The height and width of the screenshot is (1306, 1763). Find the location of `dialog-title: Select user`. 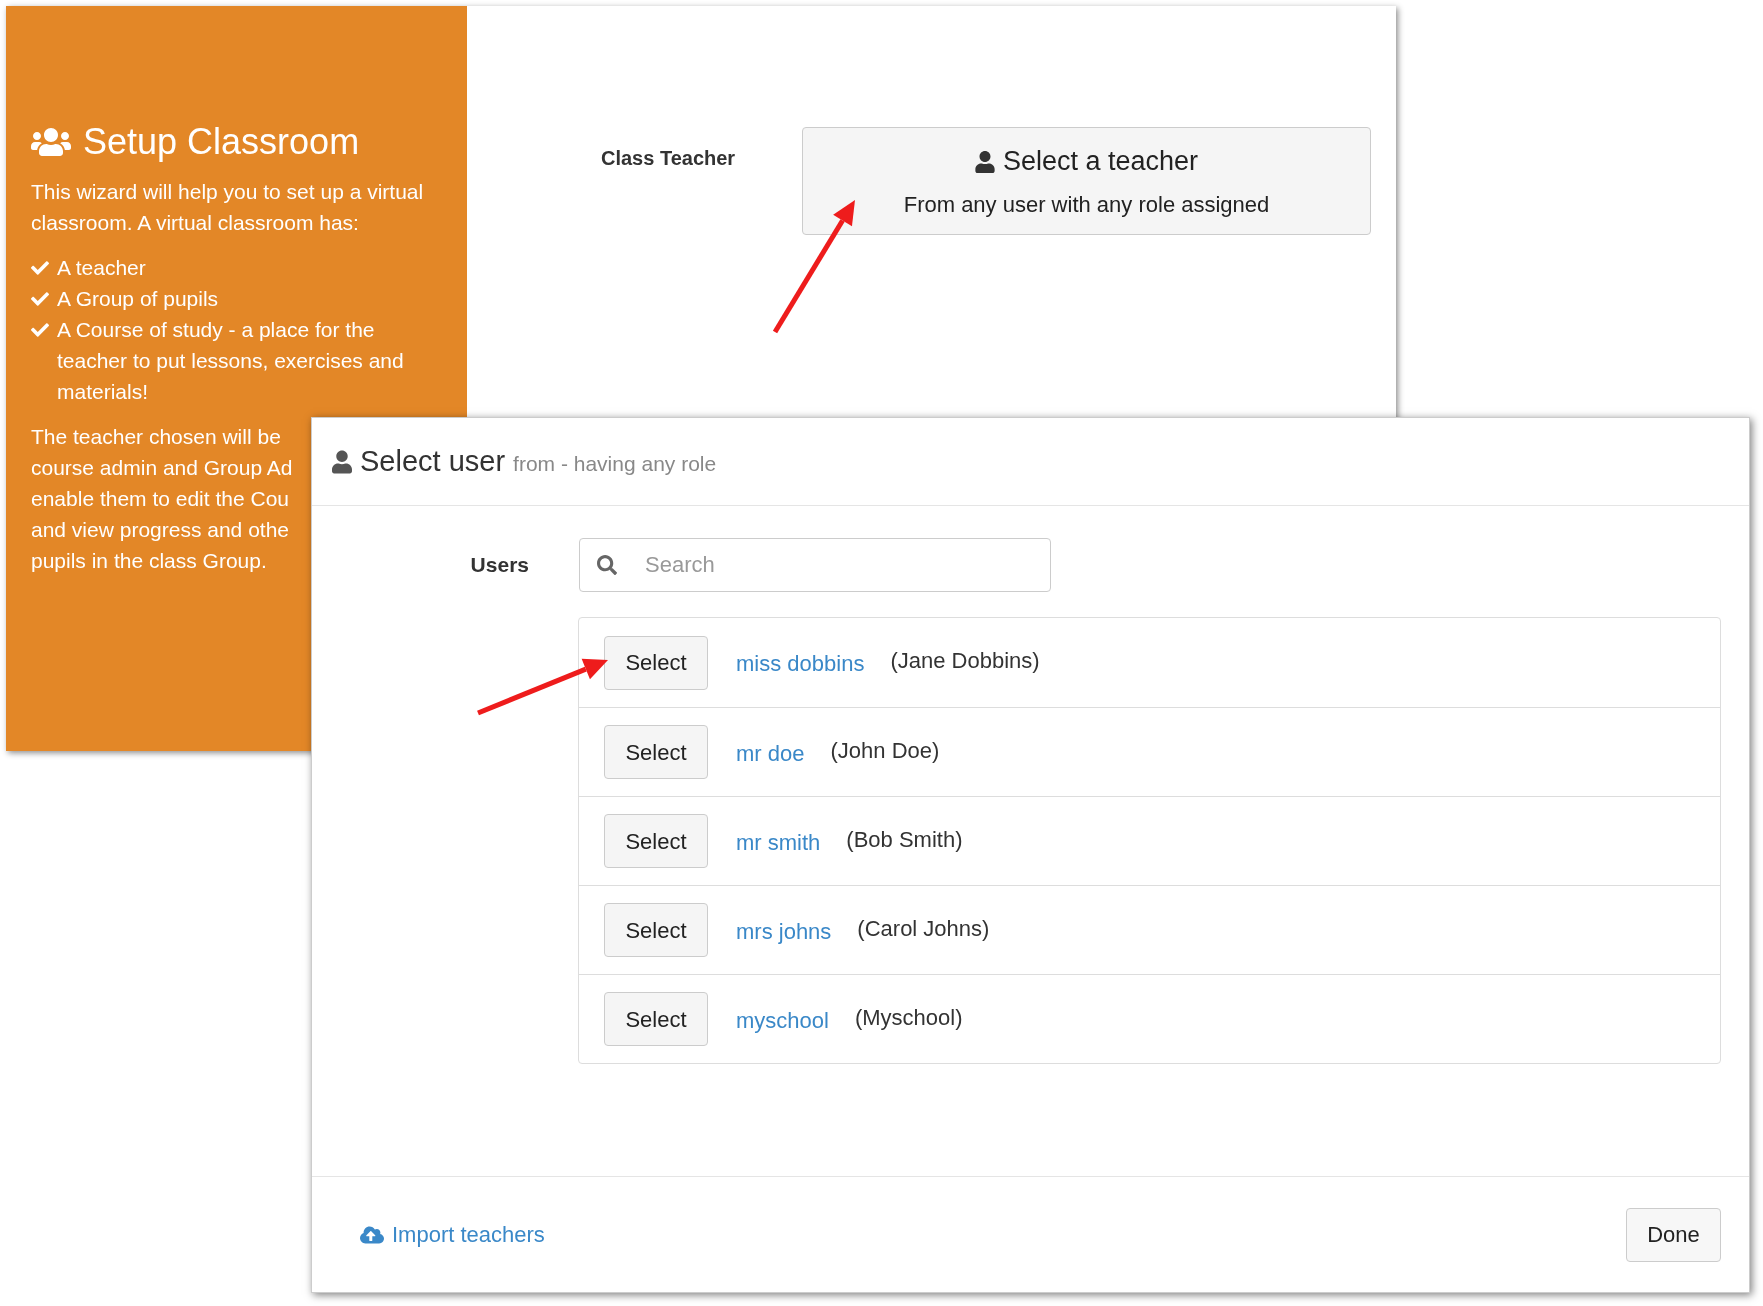

dialog-title: Select user is located at coordinates (433, 461).